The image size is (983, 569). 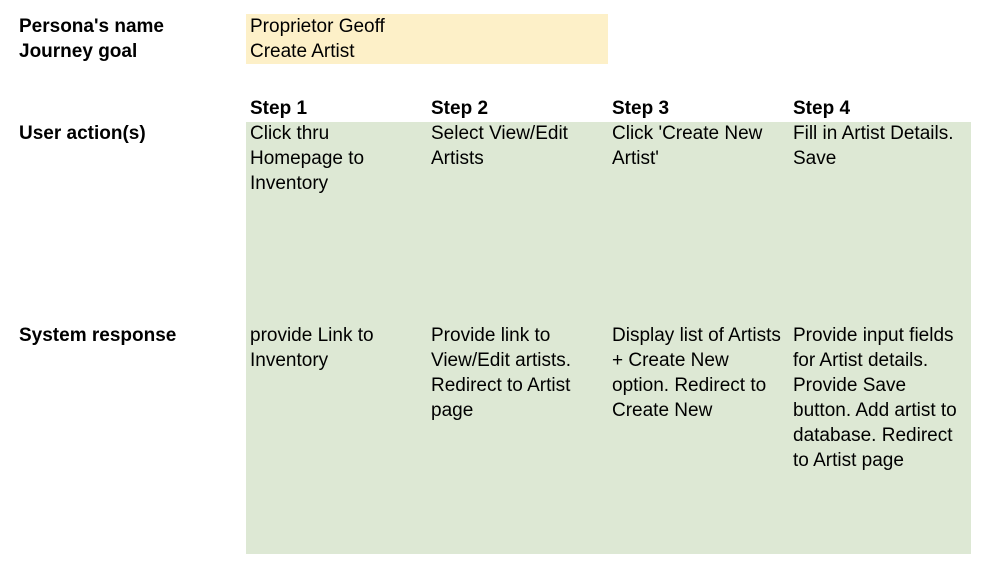 What do you see at coordinates (279, 108) in the screenshot?
I see `step-1-header: Step 1` at bounding box center [279, 108].